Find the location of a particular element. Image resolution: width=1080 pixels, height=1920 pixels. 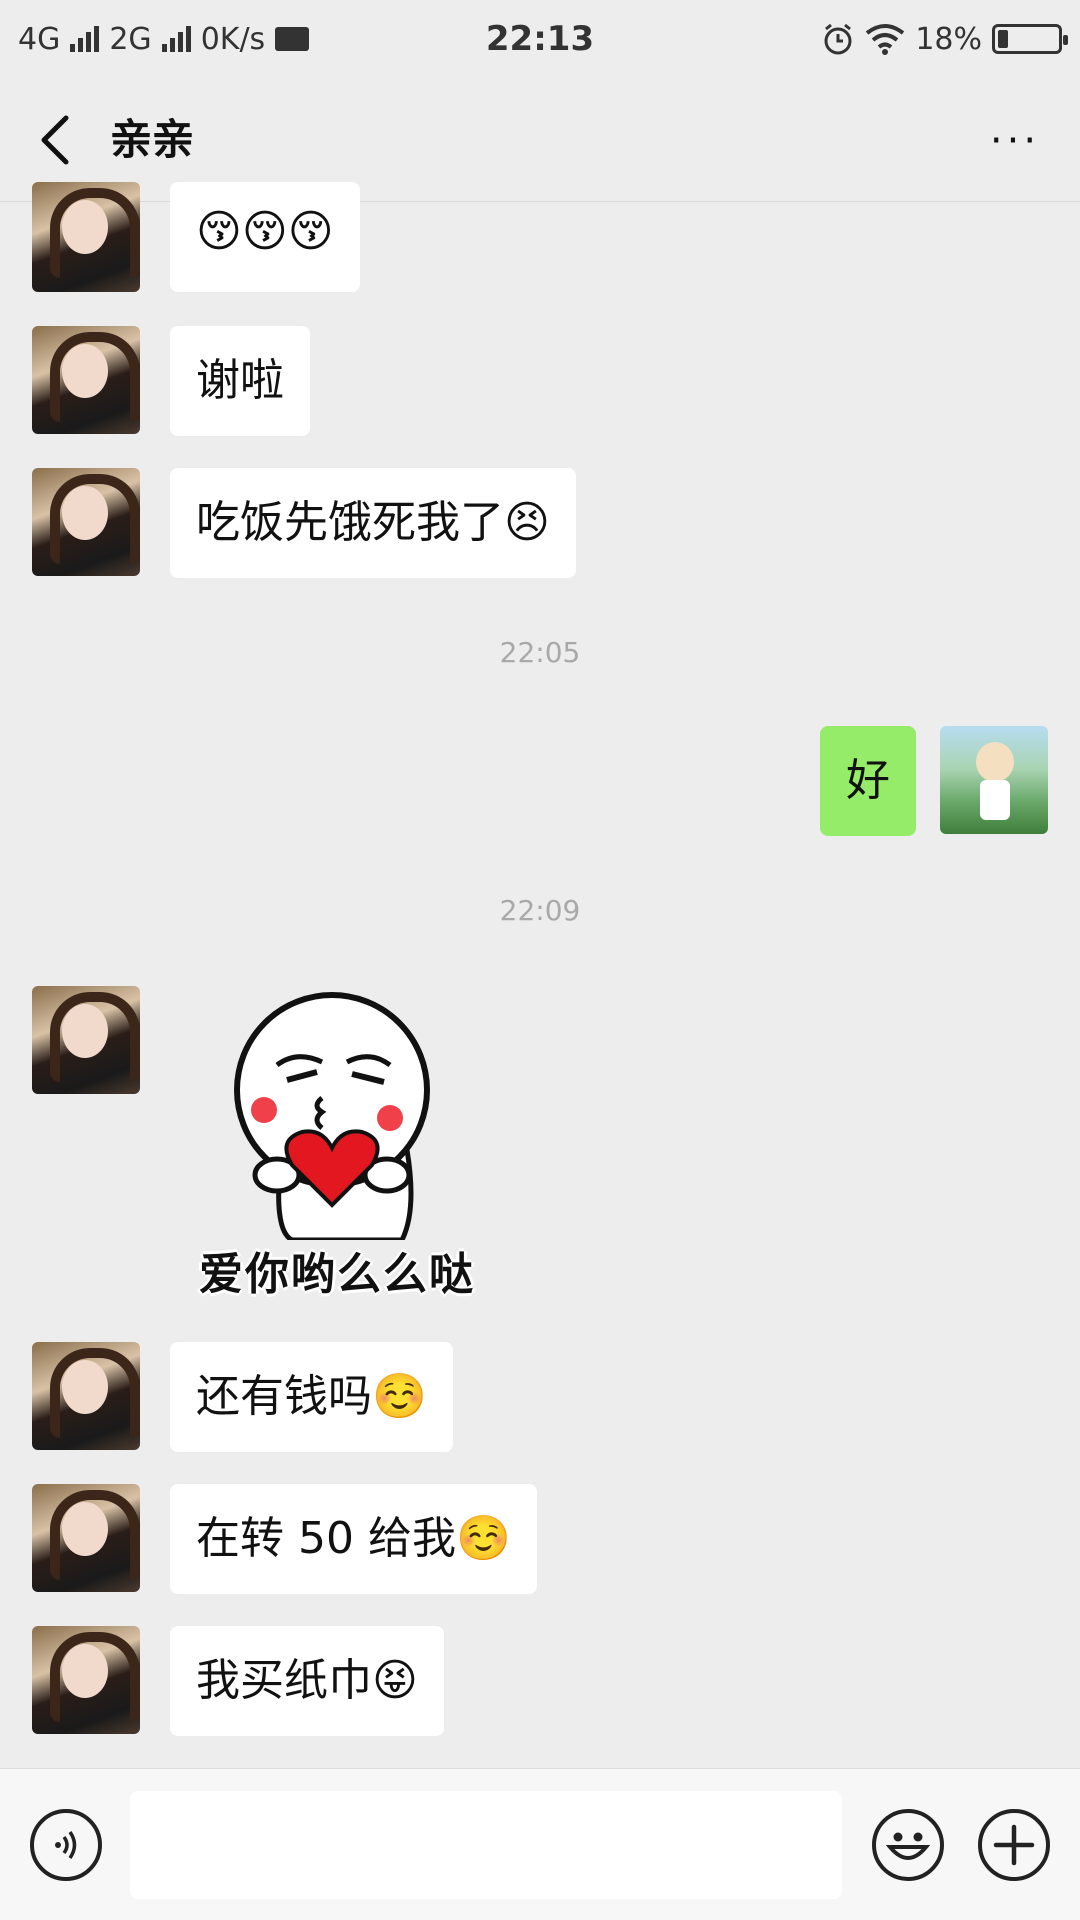

status-left: 4G 2G 0K/s is located at coordinates (164, 39).